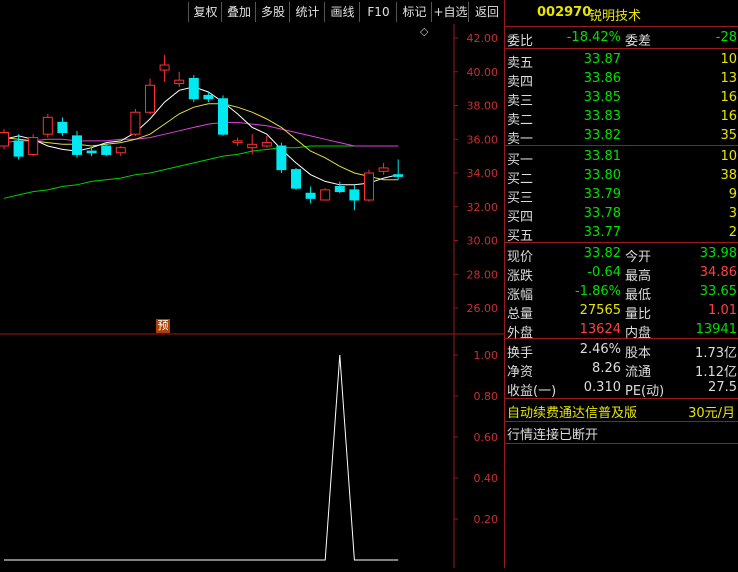  I want to click on indicator-axis-label: 1.00, so click(486, 355).